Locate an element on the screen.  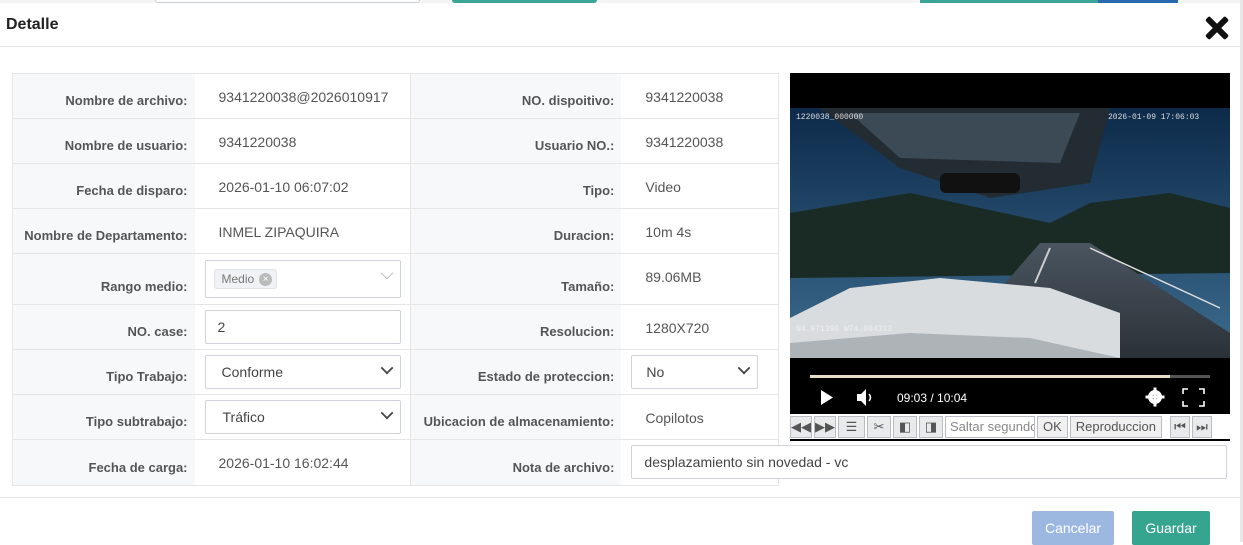
label-file-name: Nombre de archivo: is located at coordinates (104, 96).